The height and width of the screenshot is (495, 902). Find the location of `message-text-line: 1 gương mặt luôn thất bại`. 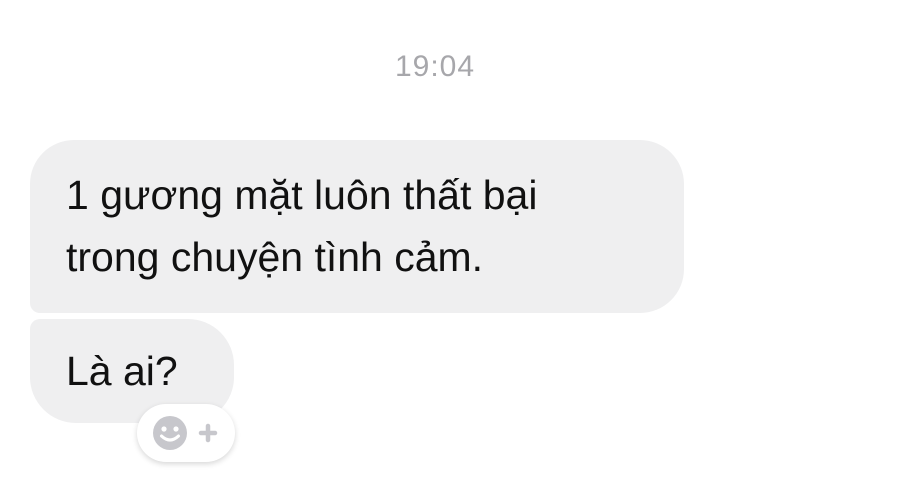

message-text-line: 1 gương mặt luôn thất bại is located at coordinates (302, 195).